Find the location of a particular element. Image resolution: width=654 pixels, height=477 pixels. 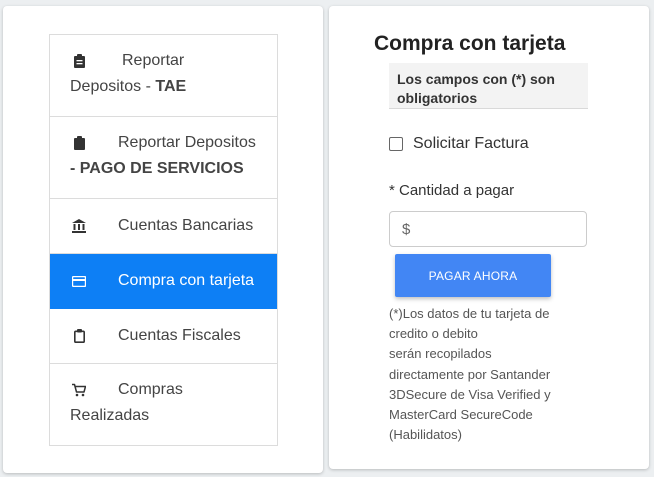

disclaimer-line: (*)Los datos de tu tarjeta de is located at coordinates (469, 313).